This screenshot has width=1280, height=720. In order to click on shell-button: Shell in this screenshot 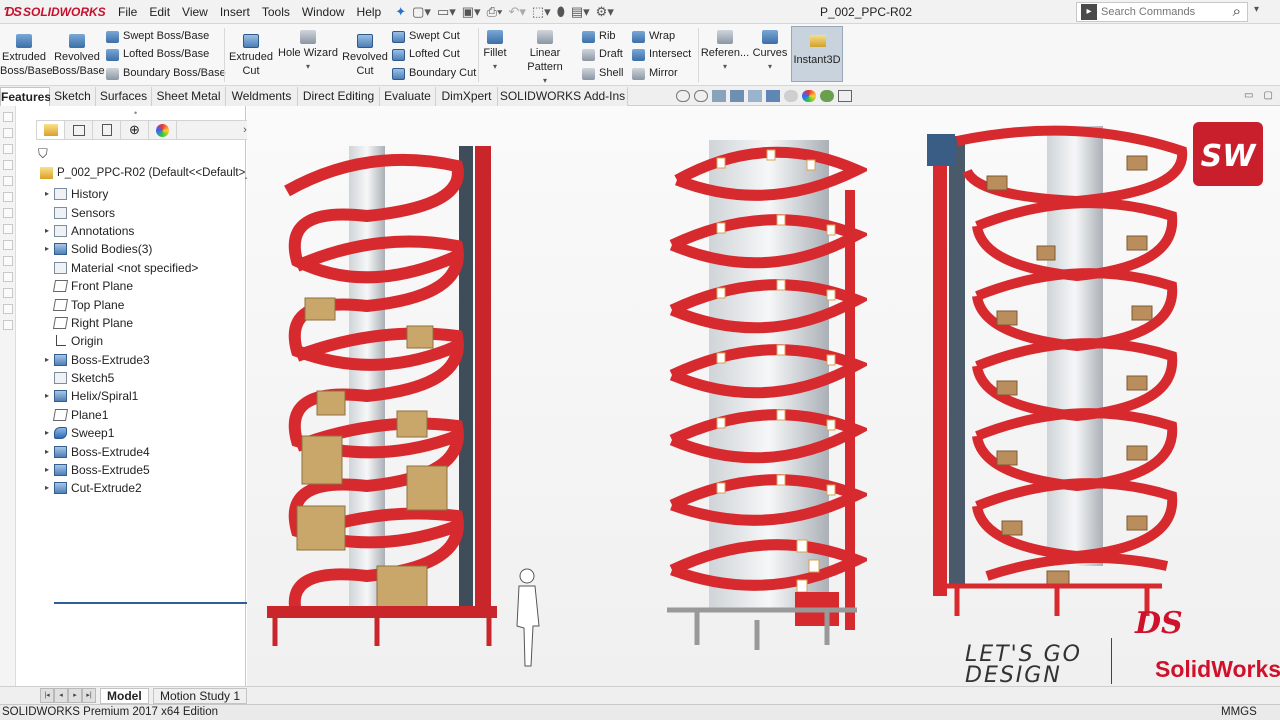, I will do `click(602, 73)`.